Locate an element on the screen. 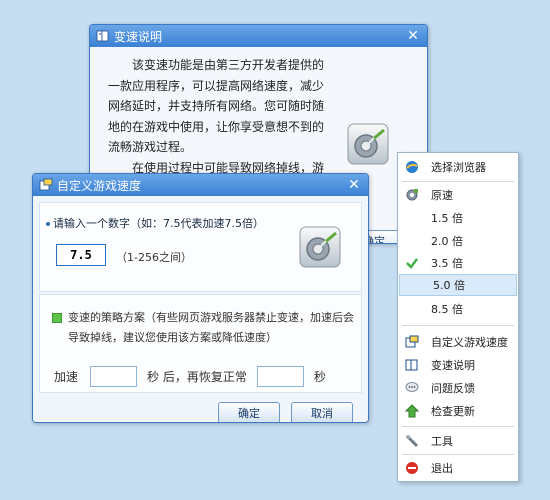  speed-prompt-text: 请输入一个数字（如：7.5代表加速7.5倍） is located at coordinates (158, 223).